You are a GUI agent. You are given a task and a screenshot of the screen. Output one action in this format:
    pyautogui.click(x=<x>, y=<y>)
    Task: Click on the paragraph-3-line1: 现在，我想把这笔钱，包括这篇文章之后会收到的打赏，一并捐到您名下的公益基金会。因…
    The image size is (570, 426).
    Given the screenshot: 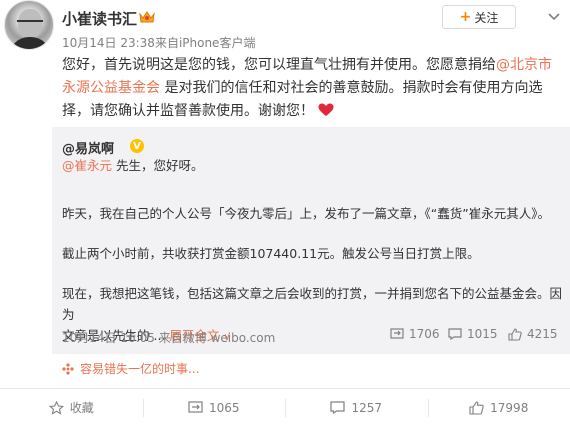 What is the action you would take?
    pyautogui.click(x=312, y=304)
    